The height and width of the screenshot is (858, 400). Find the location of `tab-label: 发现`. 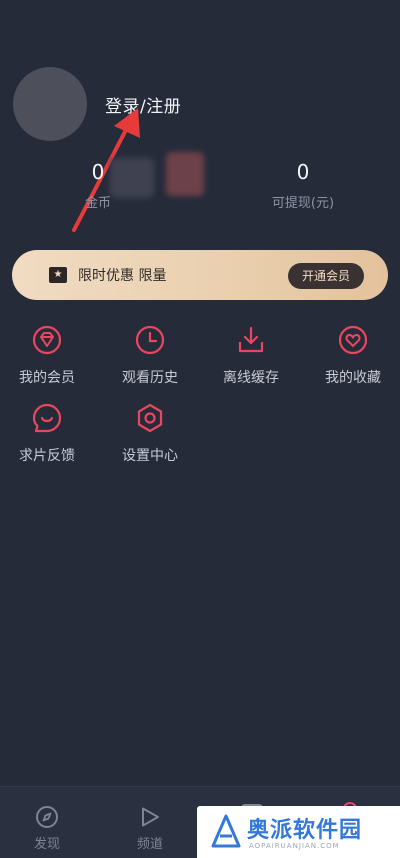

tab-label: 发现 is located at coordinates (46, 844).